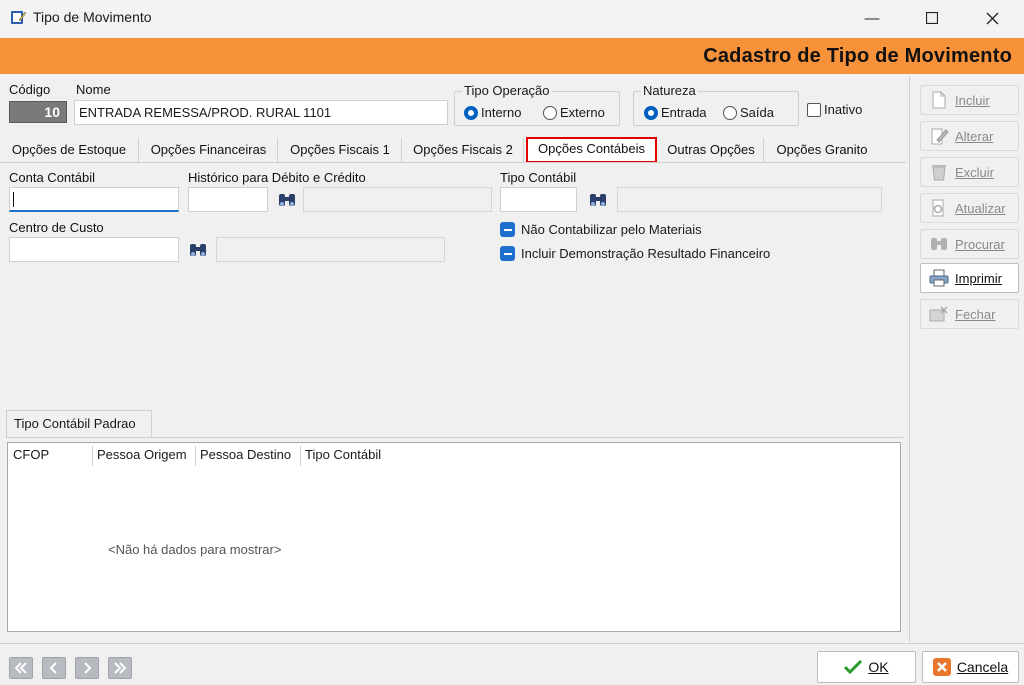 This screenshot has width=1024, height=685. What do you see at coordinates (711, 150) in the screenshot?
I see `tab-outras-opcoes: Outras Opções` at bounding box center [711, 150].